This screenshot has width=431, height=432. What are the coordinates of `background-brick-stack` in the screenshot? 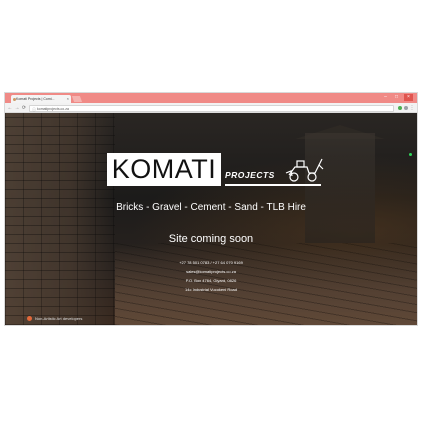 It's located at (266, 284).